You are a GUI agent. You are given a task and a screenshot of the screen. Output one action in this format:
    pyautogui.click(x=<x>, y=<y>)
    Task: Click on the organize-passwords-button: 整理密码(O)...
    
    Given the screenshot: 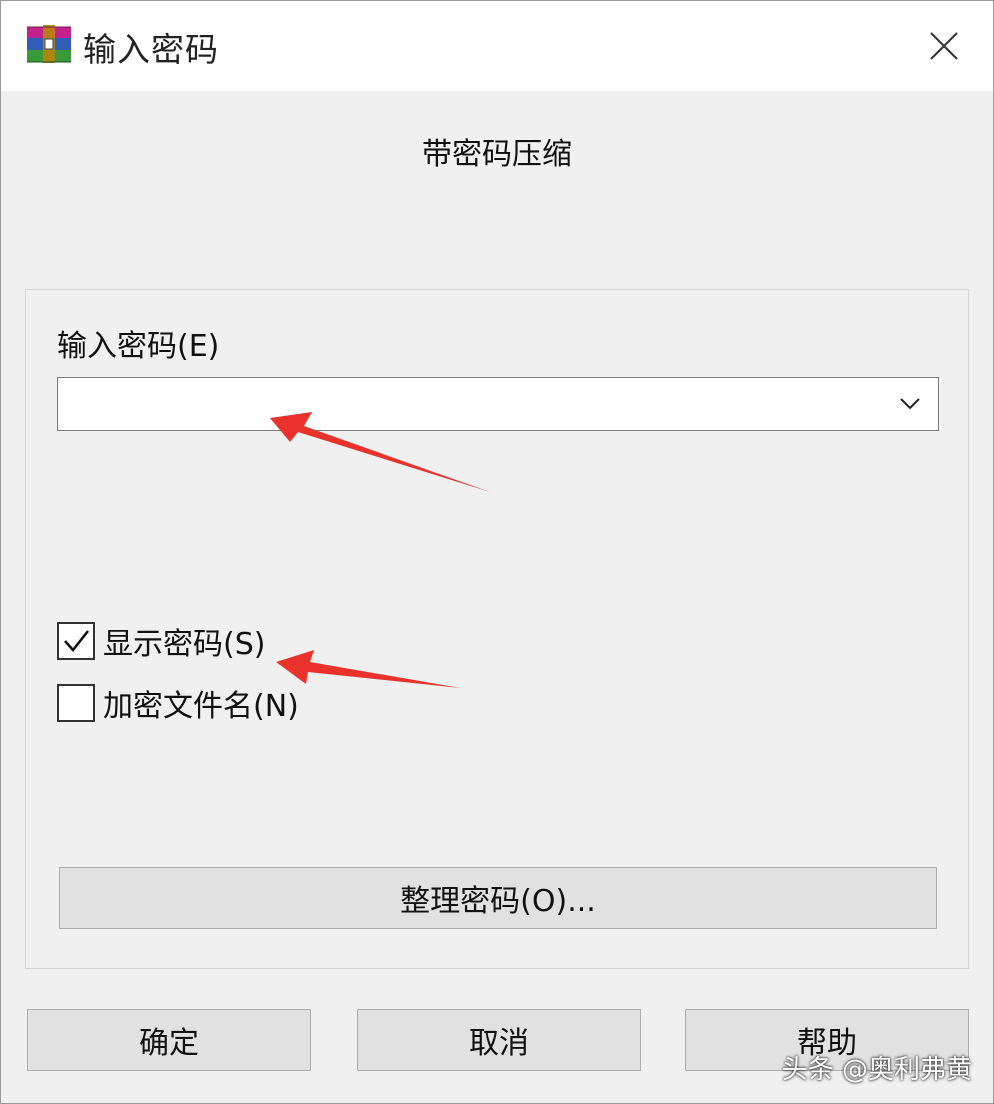 What is the action you would take?
    pyautogui.click(x=498, y=898)
    